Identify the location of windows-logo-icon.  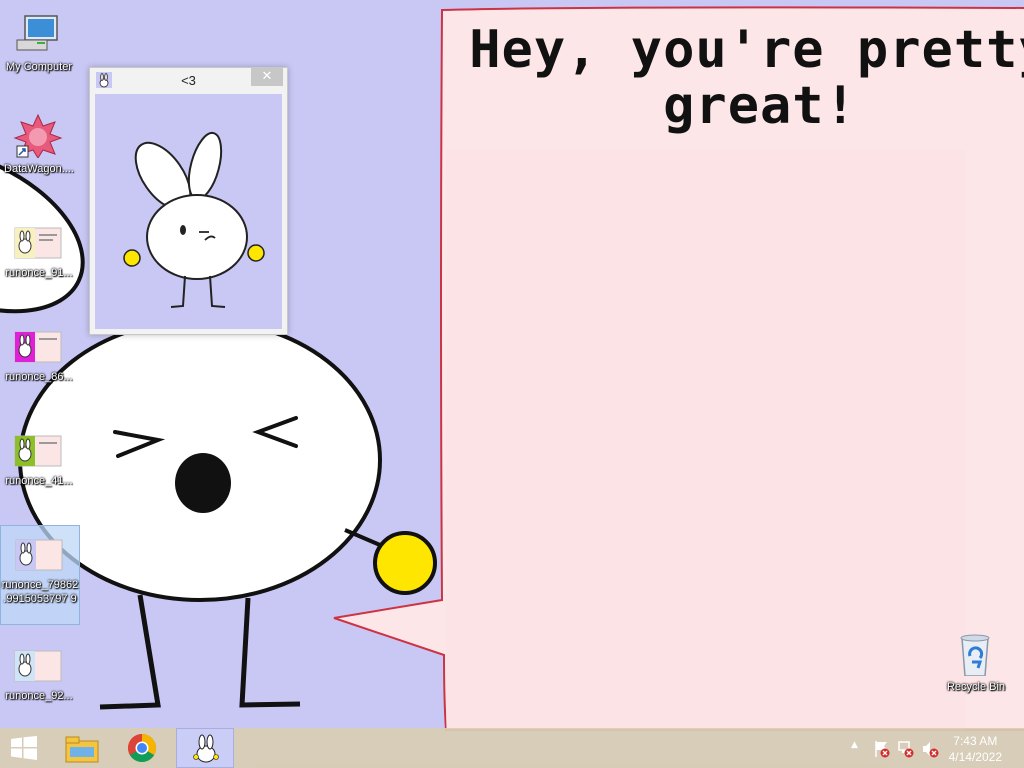
(24, 748).